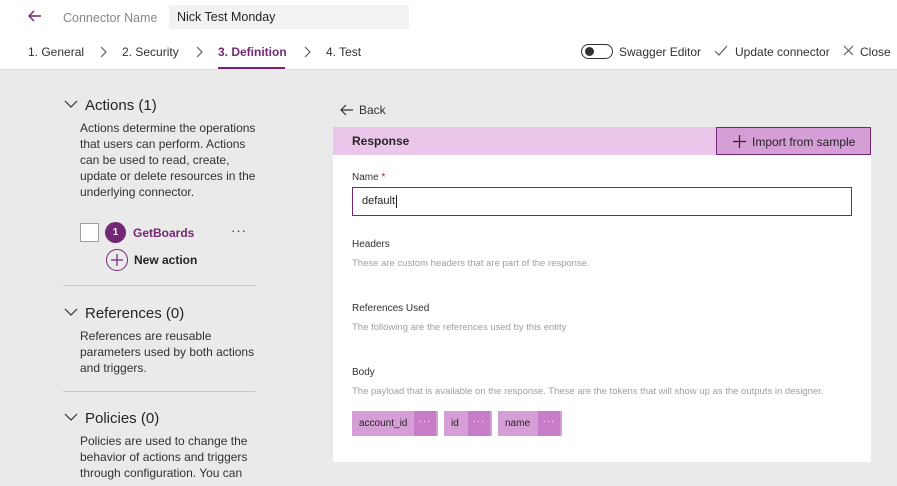 The height and width of the screenshot is (486, 897). Describe the element at coordinates (252, 52) in the screenshot. I see `step-definition: 3. Definition` at that location.